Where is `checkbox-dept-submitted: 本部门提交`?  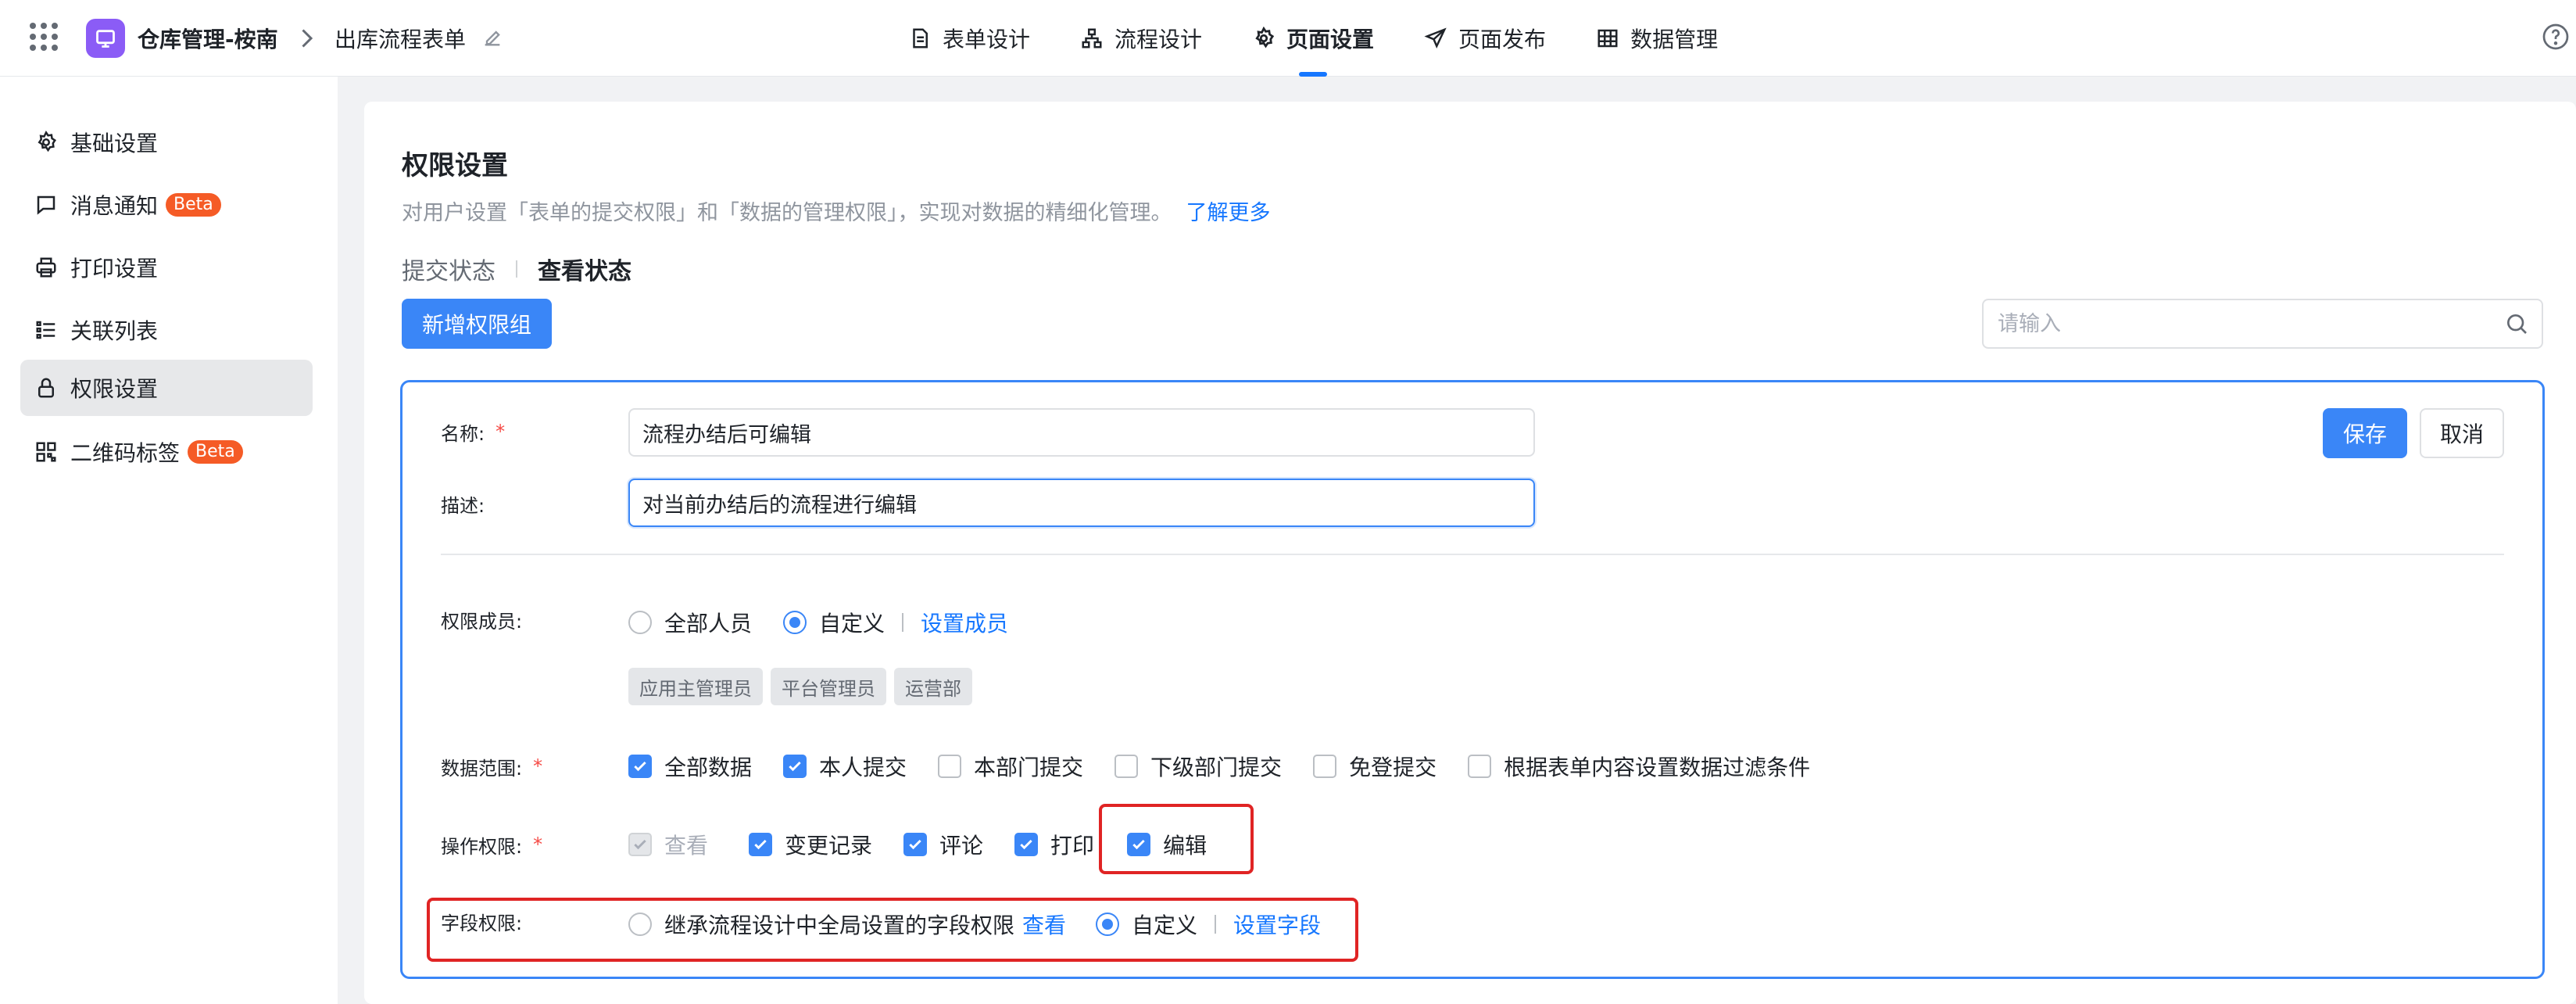
checkbox-dept-submitted: 本部门提交 is located at coordinates (1010, 766).